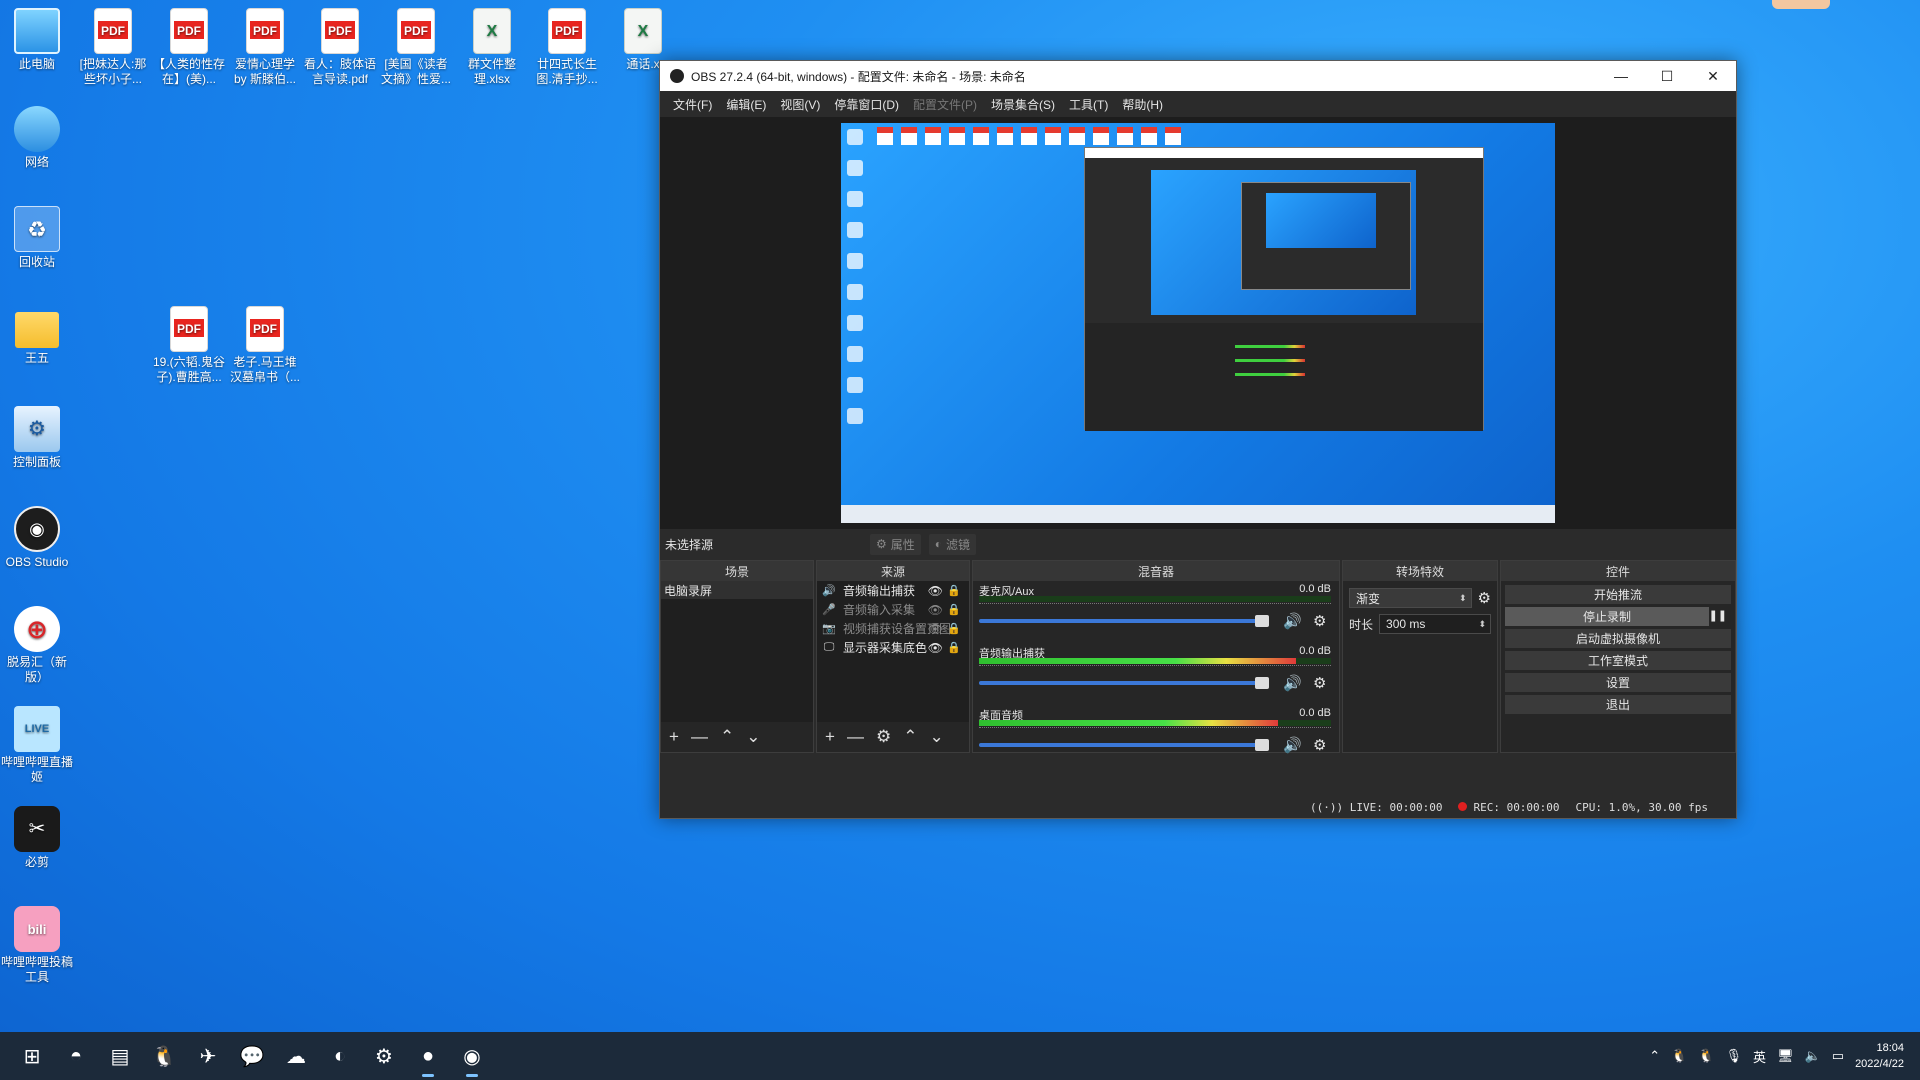 The height and width of the screenshot is (1080, 1920). I want to click on wechat-icon: 💬, so click(252, 1056).